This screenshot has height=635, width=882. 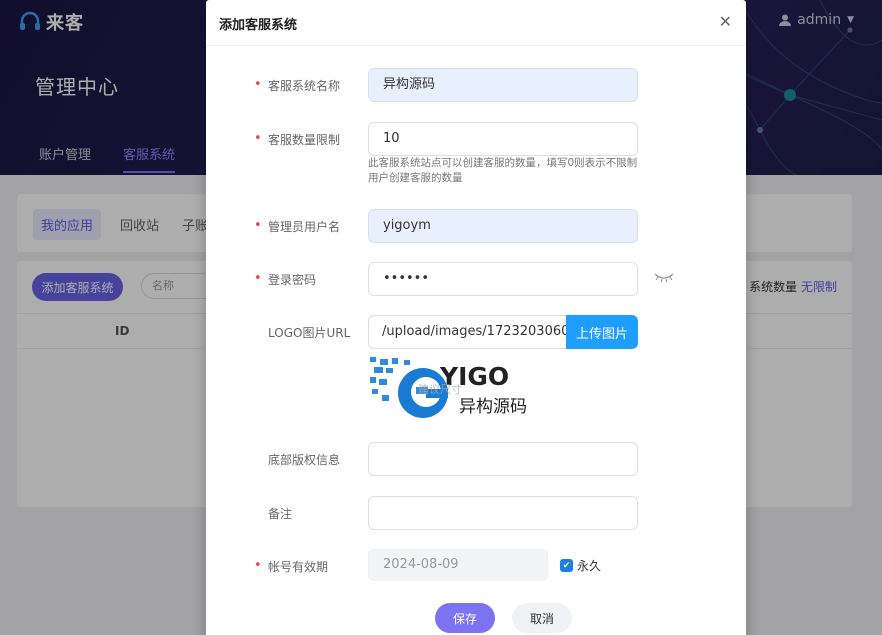 What do you see at coordinates (503, 170) in the screenshot?
I see `staff-limit-hint: 此客服系统站点可以创建客服的数量，填写0则表示不限制用户创建客服的数量` at bounding box center [503, 170].